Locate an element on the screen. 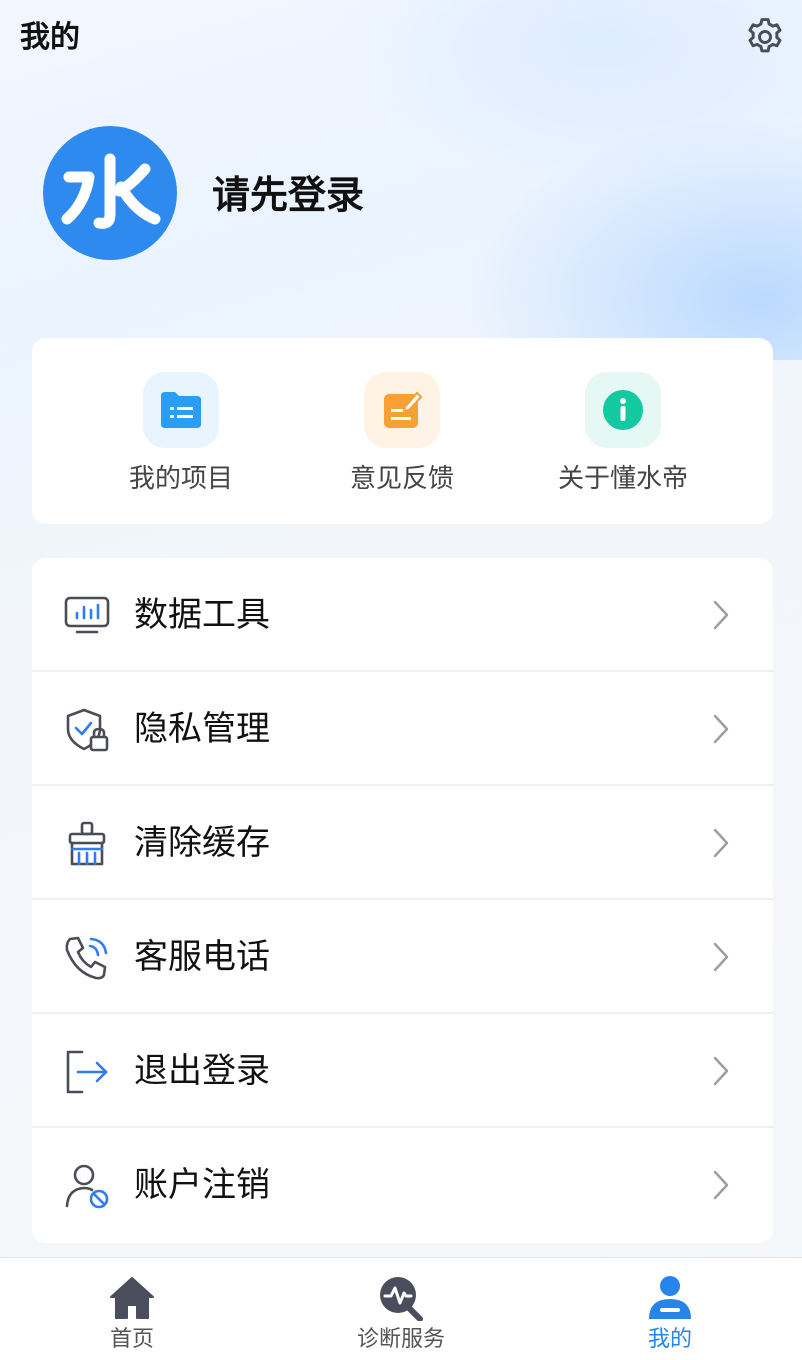 This screenshot has height=1360, width=802. quick-action-label: 关于懂水帝 is located at coordinates (622, 479).